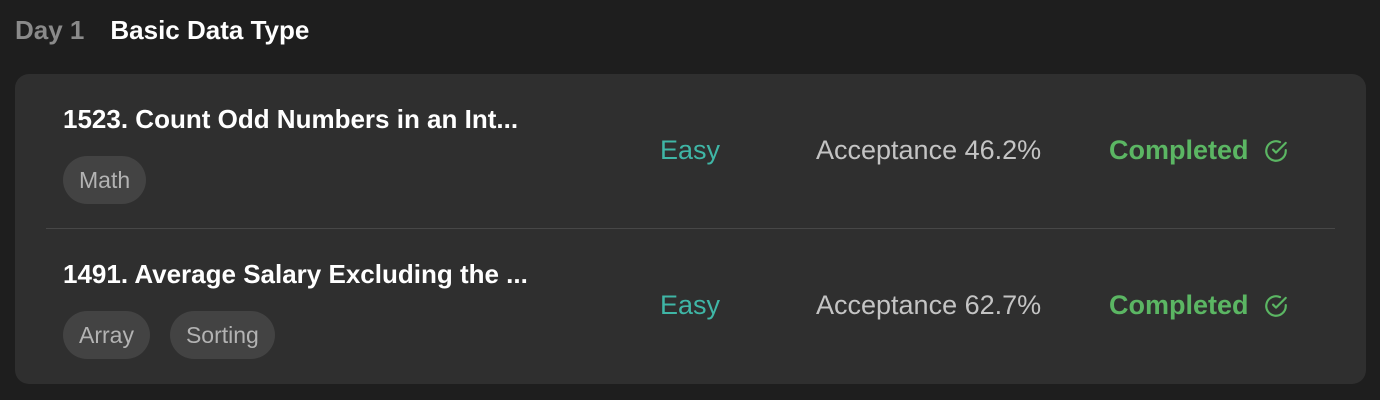 The image size is (1380, 400). What do you see at coordinates (222, 335) in the screenshot?
I see `tag-badge: Sorting` at bounding box center [222, 335].